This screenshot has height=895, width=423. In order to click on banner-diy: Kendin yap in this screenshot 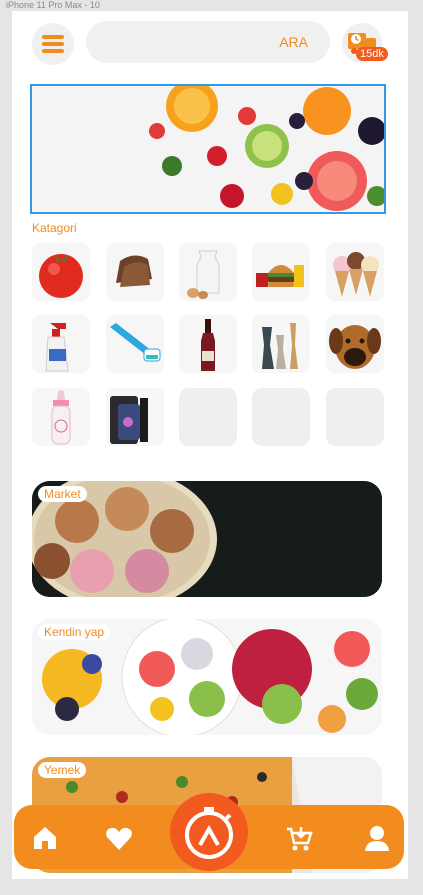, I will do `click(207, 677)`.